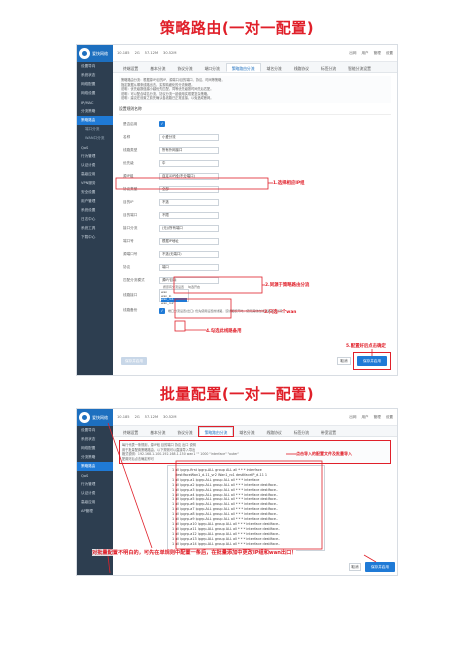 This screenshot has height=669, width=474. Describe the element at coordinates (128, 201) in the screenshot. I see `form-label: 目的IP` at that location.